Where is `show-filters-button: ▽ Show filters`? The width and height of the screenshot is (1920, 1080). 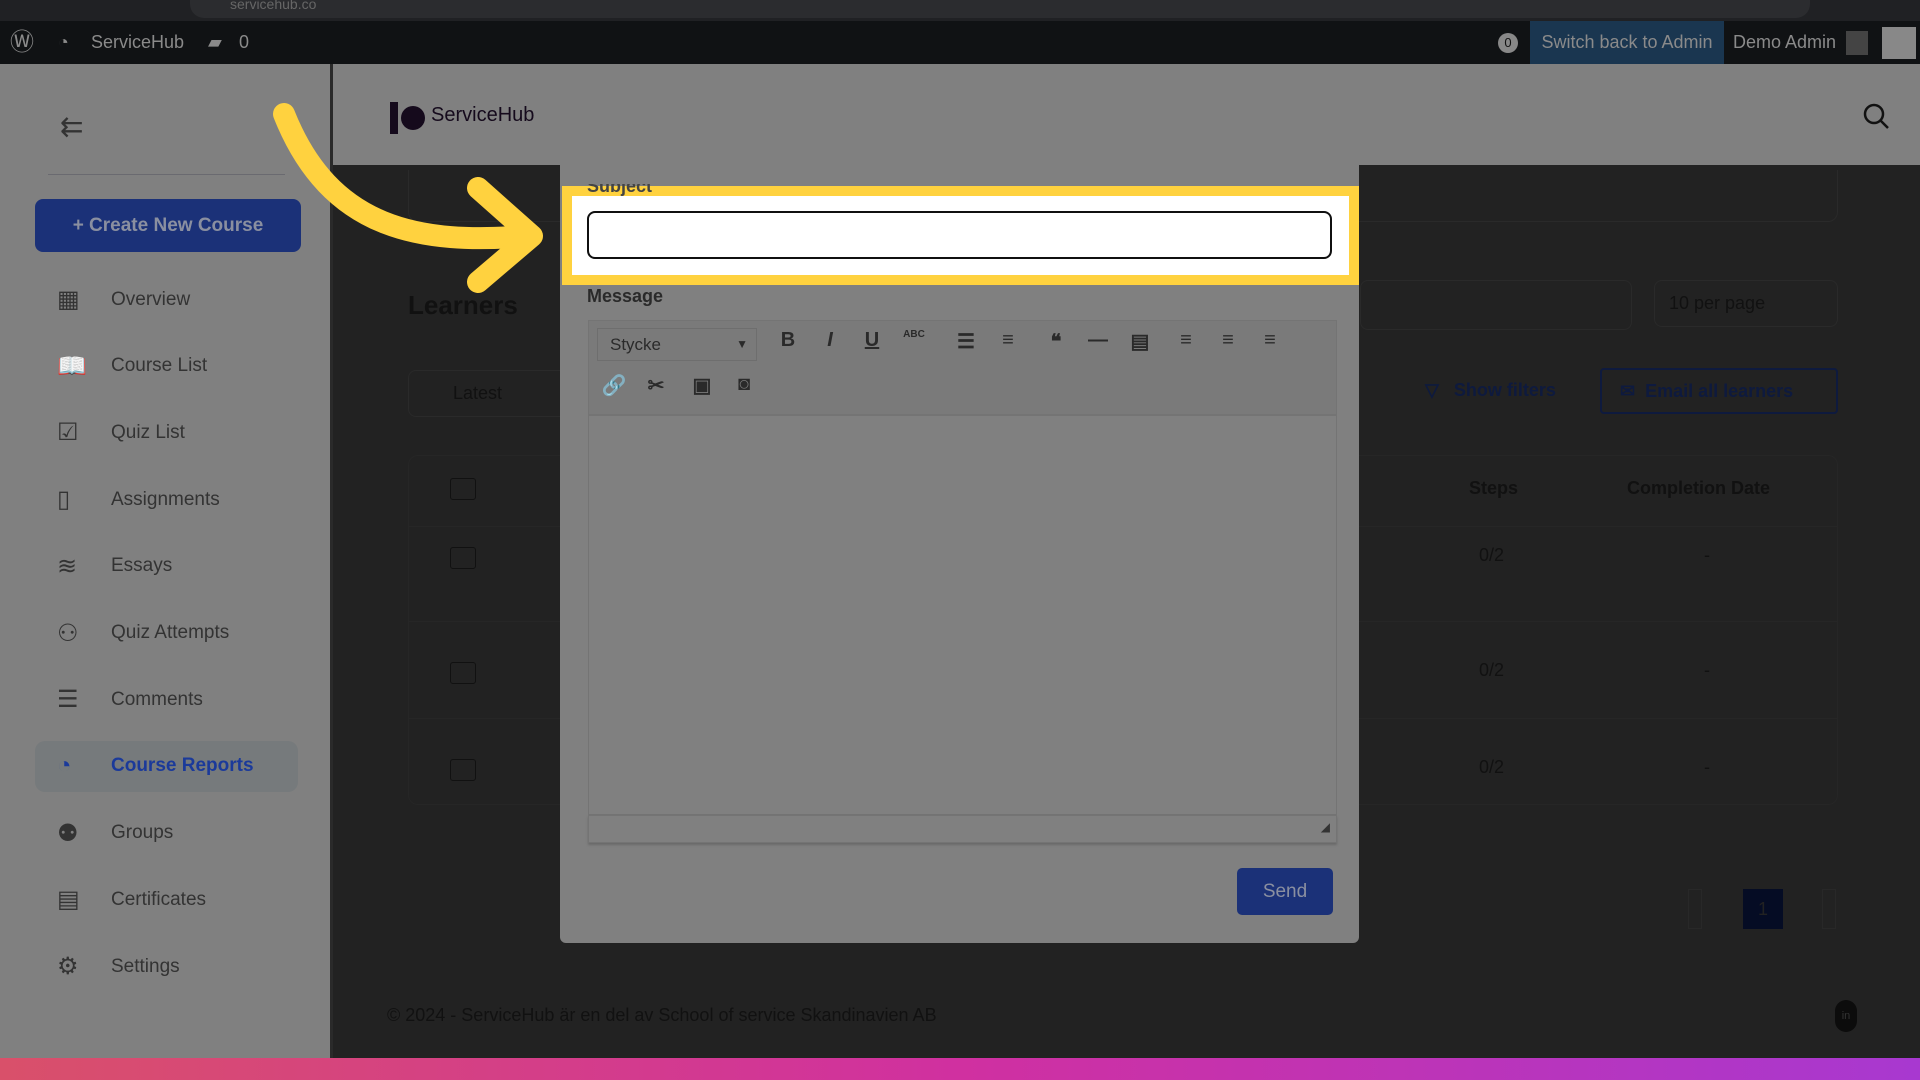
show-filters-button: ▽ Show filters is located at coordinates (1490, 390).